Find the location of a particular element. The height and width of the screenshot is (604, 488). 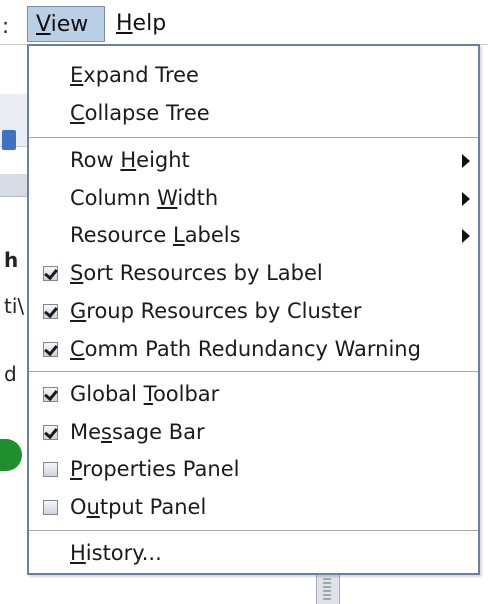

background-text-d: d is located at coordinates (10, 374).